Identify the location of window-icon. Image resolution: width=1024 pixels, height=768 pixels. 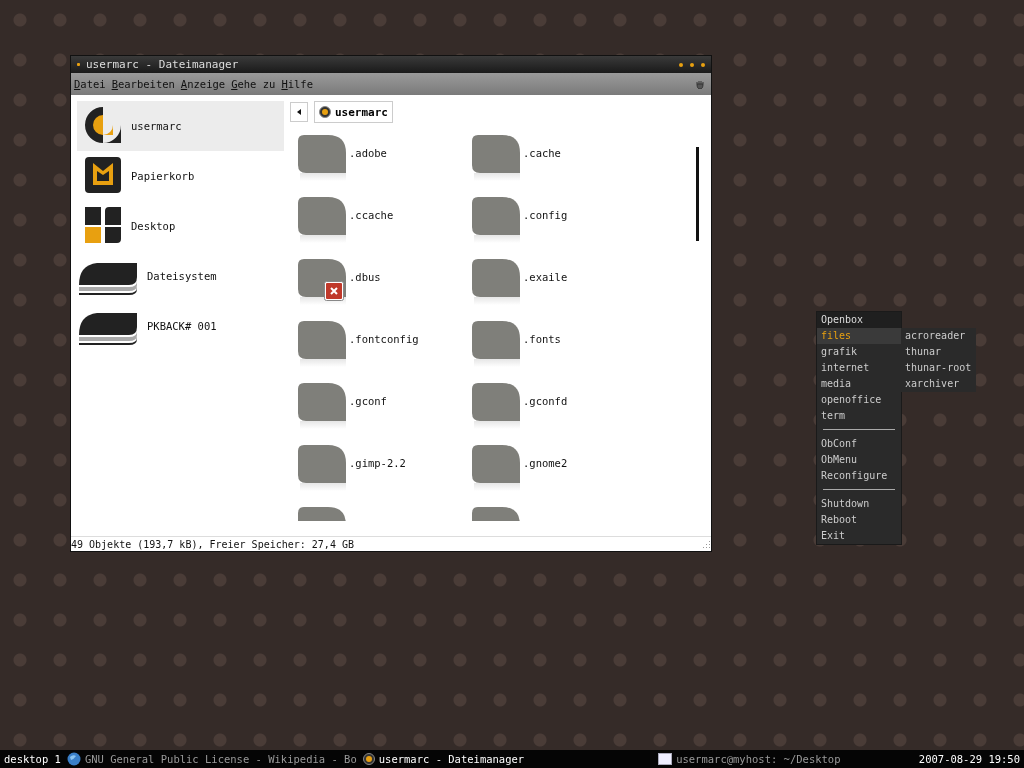
(665, 759).